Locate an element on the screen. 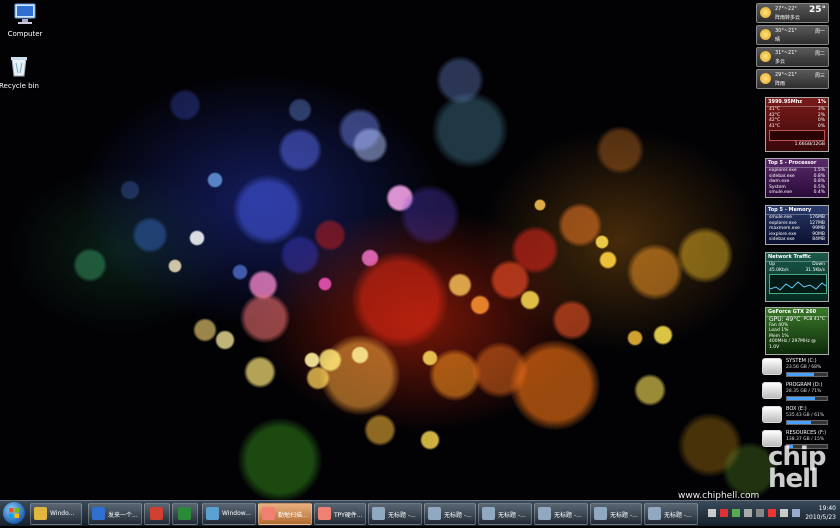 This screenshot has height=528, width=840. network-traffic-gadget: Network Traffic Up Down 45.0Kb/s 31.5Kb/s is located at coordinates (797, 277).